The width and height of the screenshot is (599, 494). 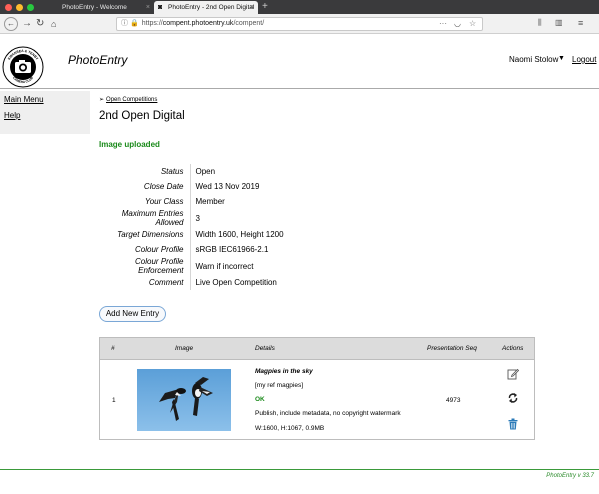 What do you see at coordinates (513, 348) in the screenshot?
I see `column-header-actions: Actions` at bounding box center [513, 348].